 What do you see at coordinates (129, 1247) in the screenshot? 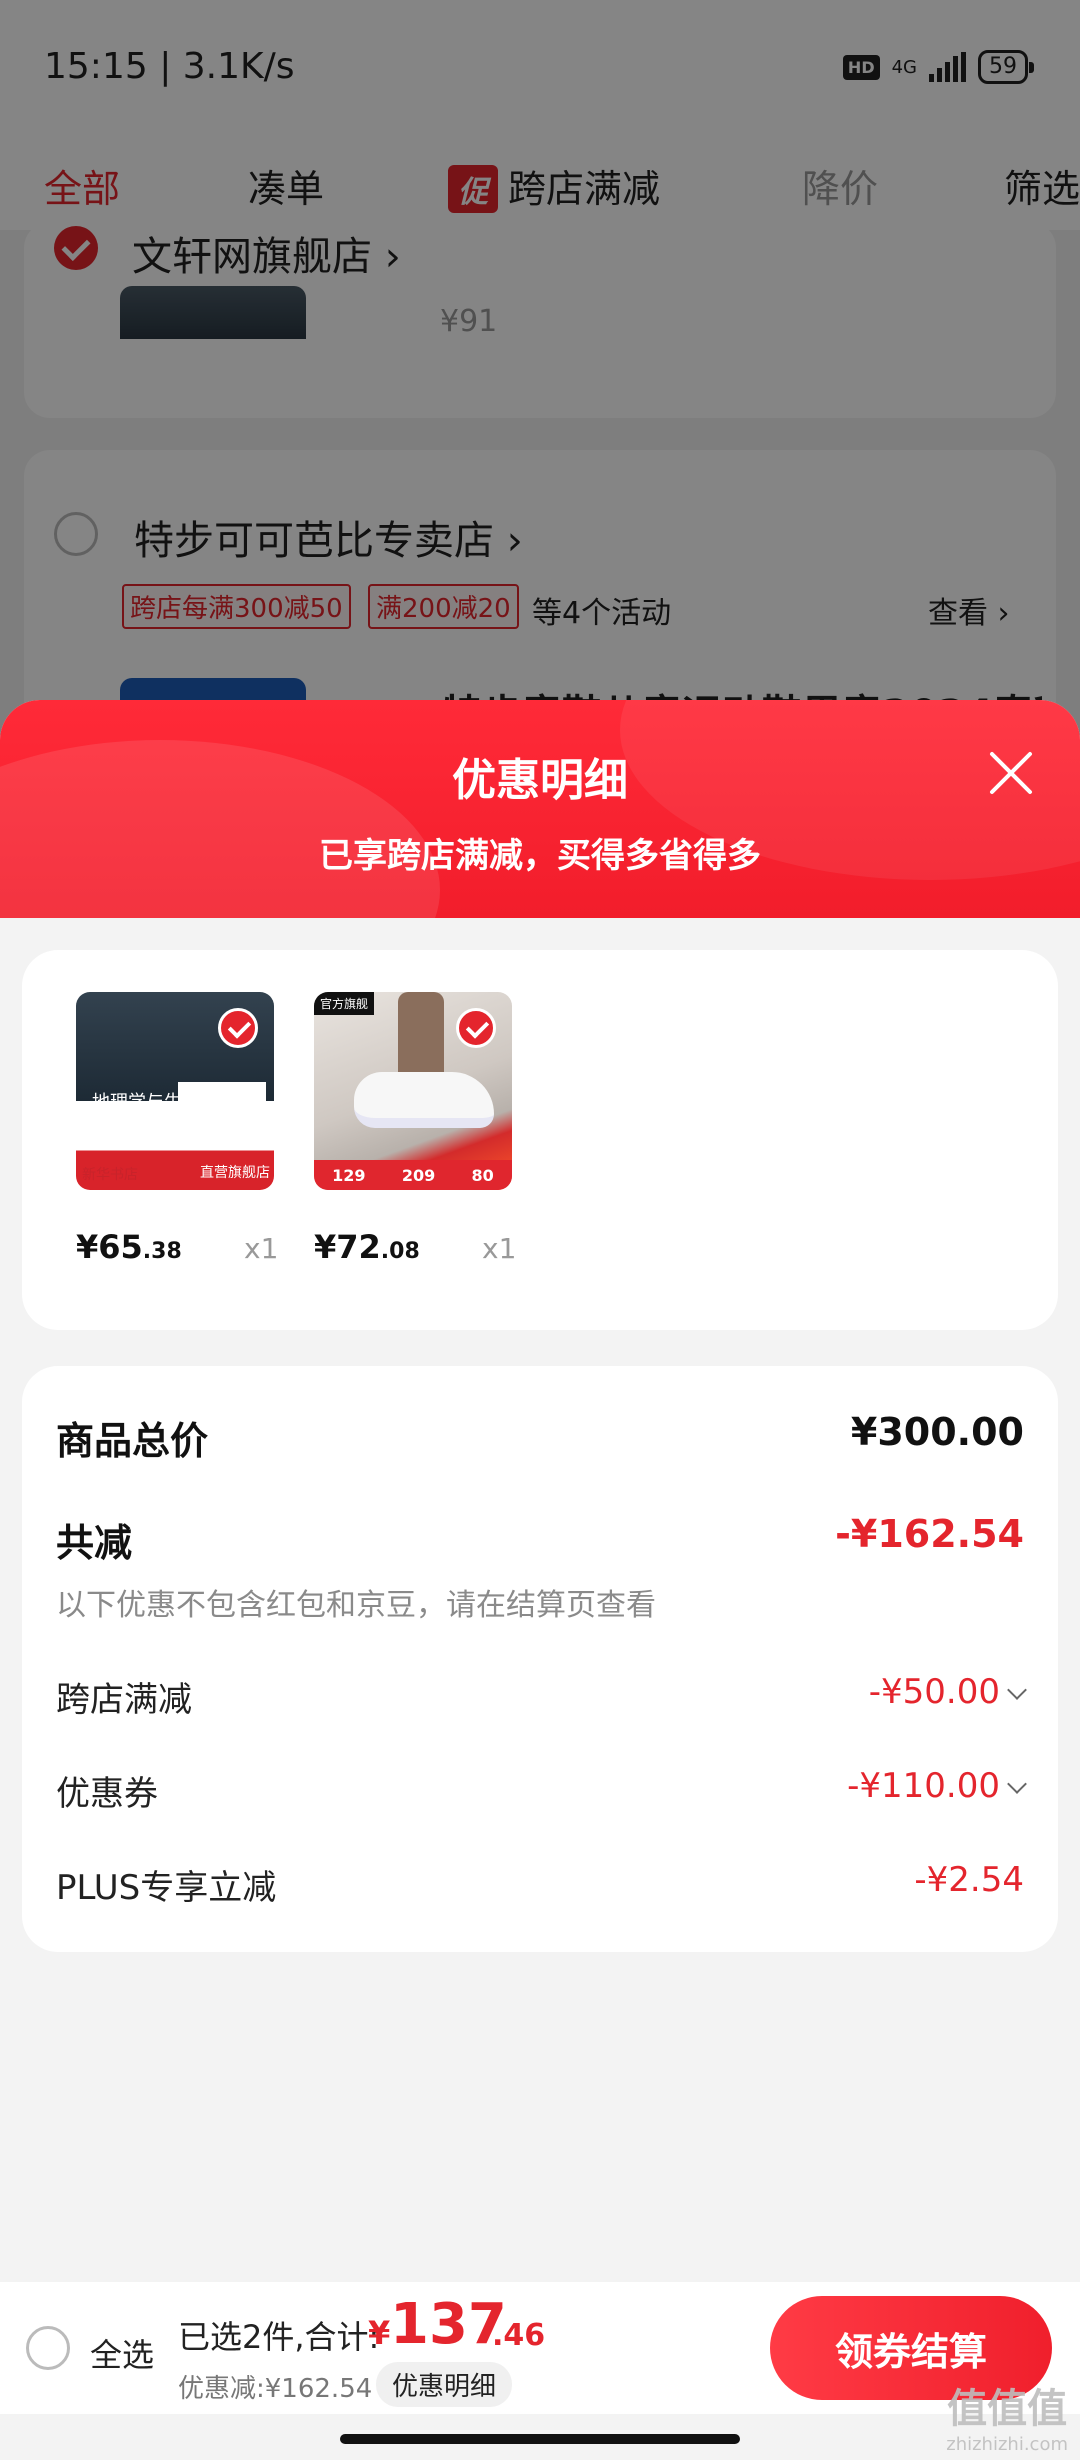
I see `product-price: ¥65.38` at bounding box center [129, 1247].